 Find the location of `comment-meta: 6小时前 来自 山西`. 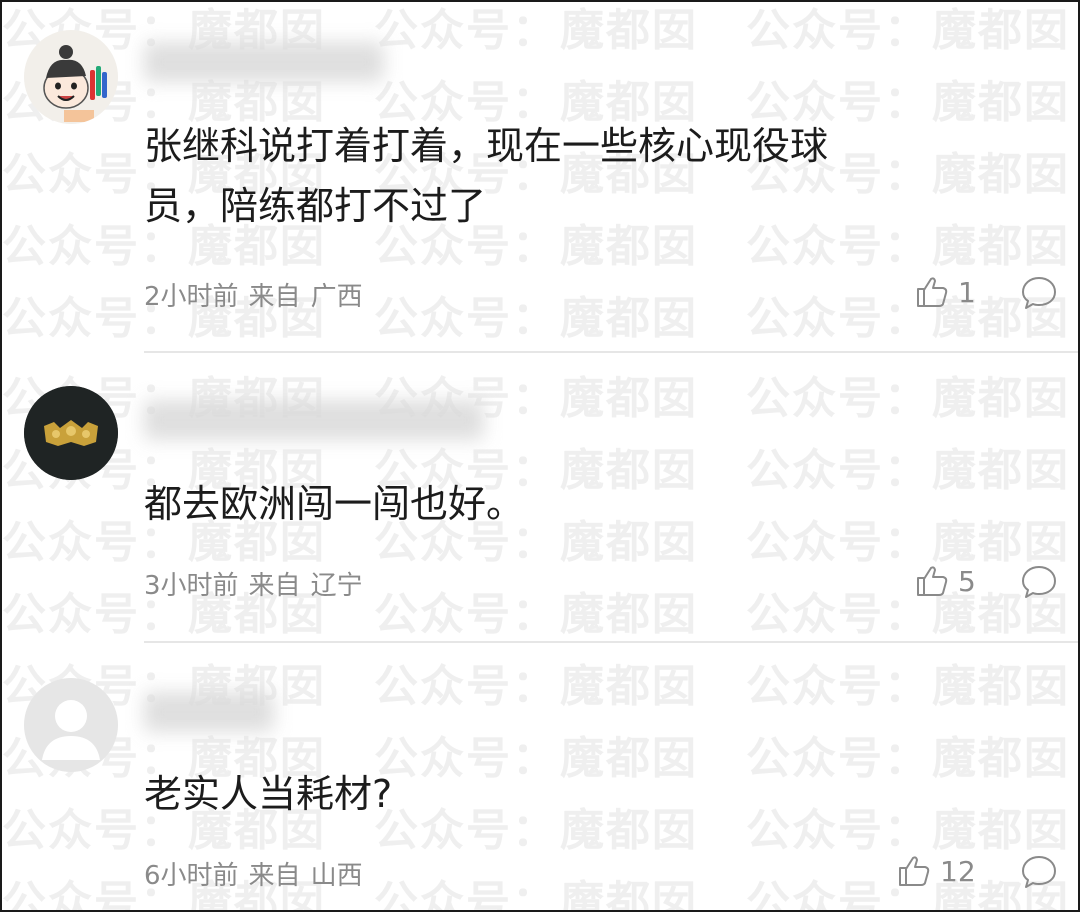

comment-meta: 6小时前 来自 山西 is located at coordinates (253, 873).